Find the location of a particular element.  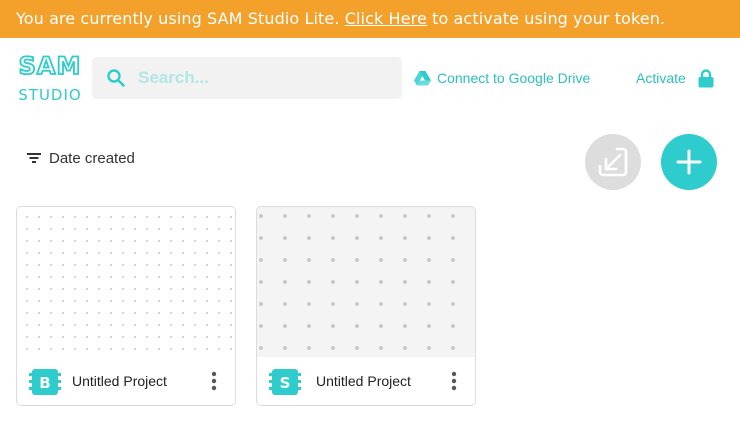

svg-text: S is located at coordinates (285, 383).